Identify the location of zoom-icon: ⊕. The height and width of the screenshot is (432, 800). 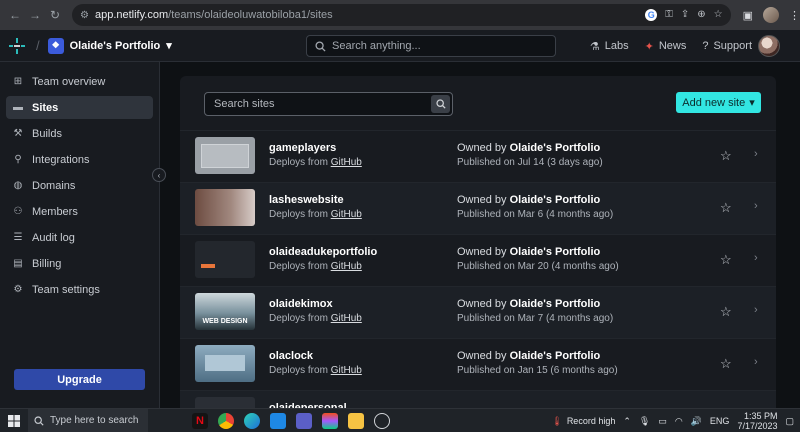
(701, 15).